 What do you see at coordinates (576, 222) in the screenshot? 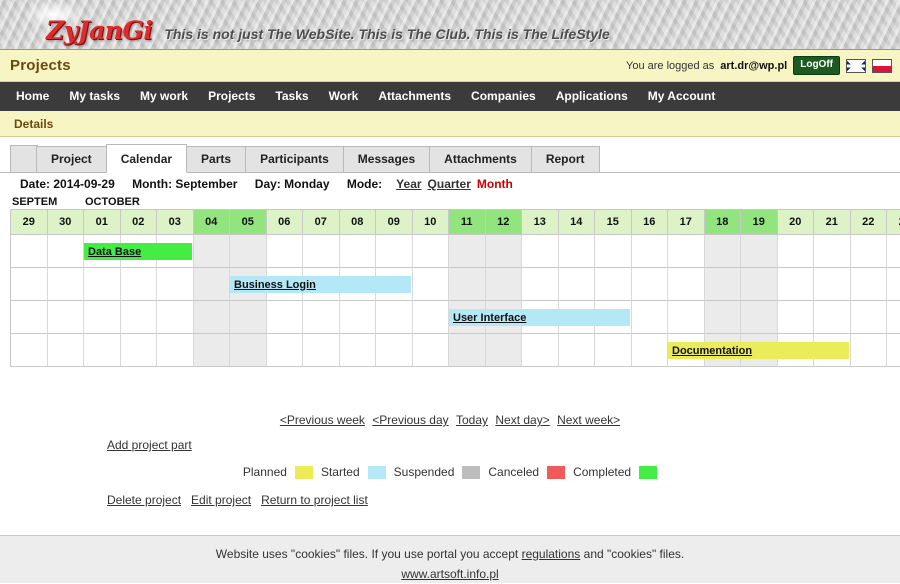
I see `day-header-14: 14` at bounding box center [576, 222].